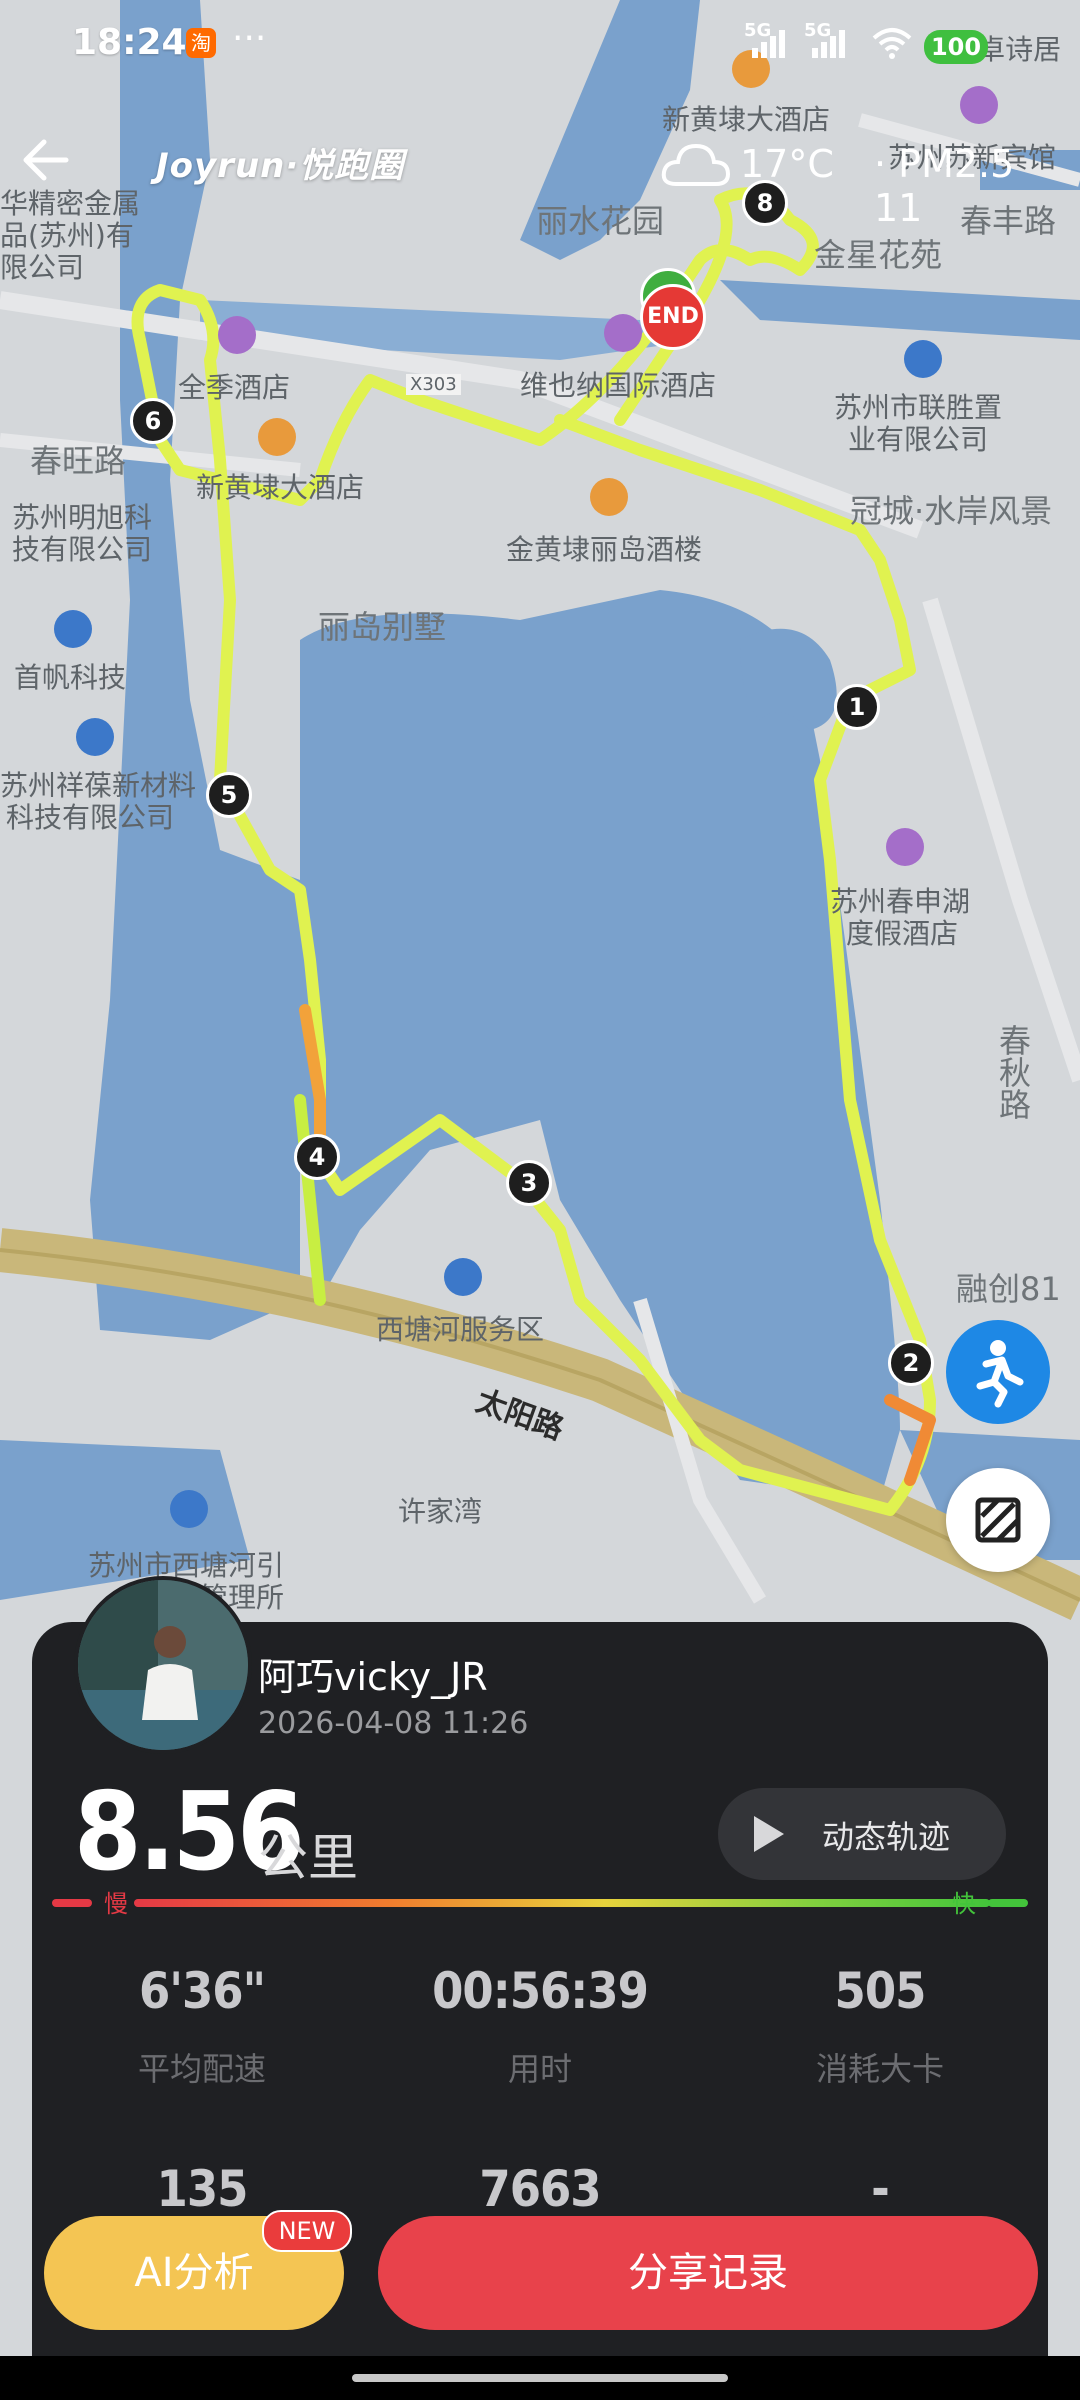 This screenshot has height=2400, width=1080. Describe the element at coordinates (902, 933) in the screenshot. I see `map-label: 度假酒店` at that location.